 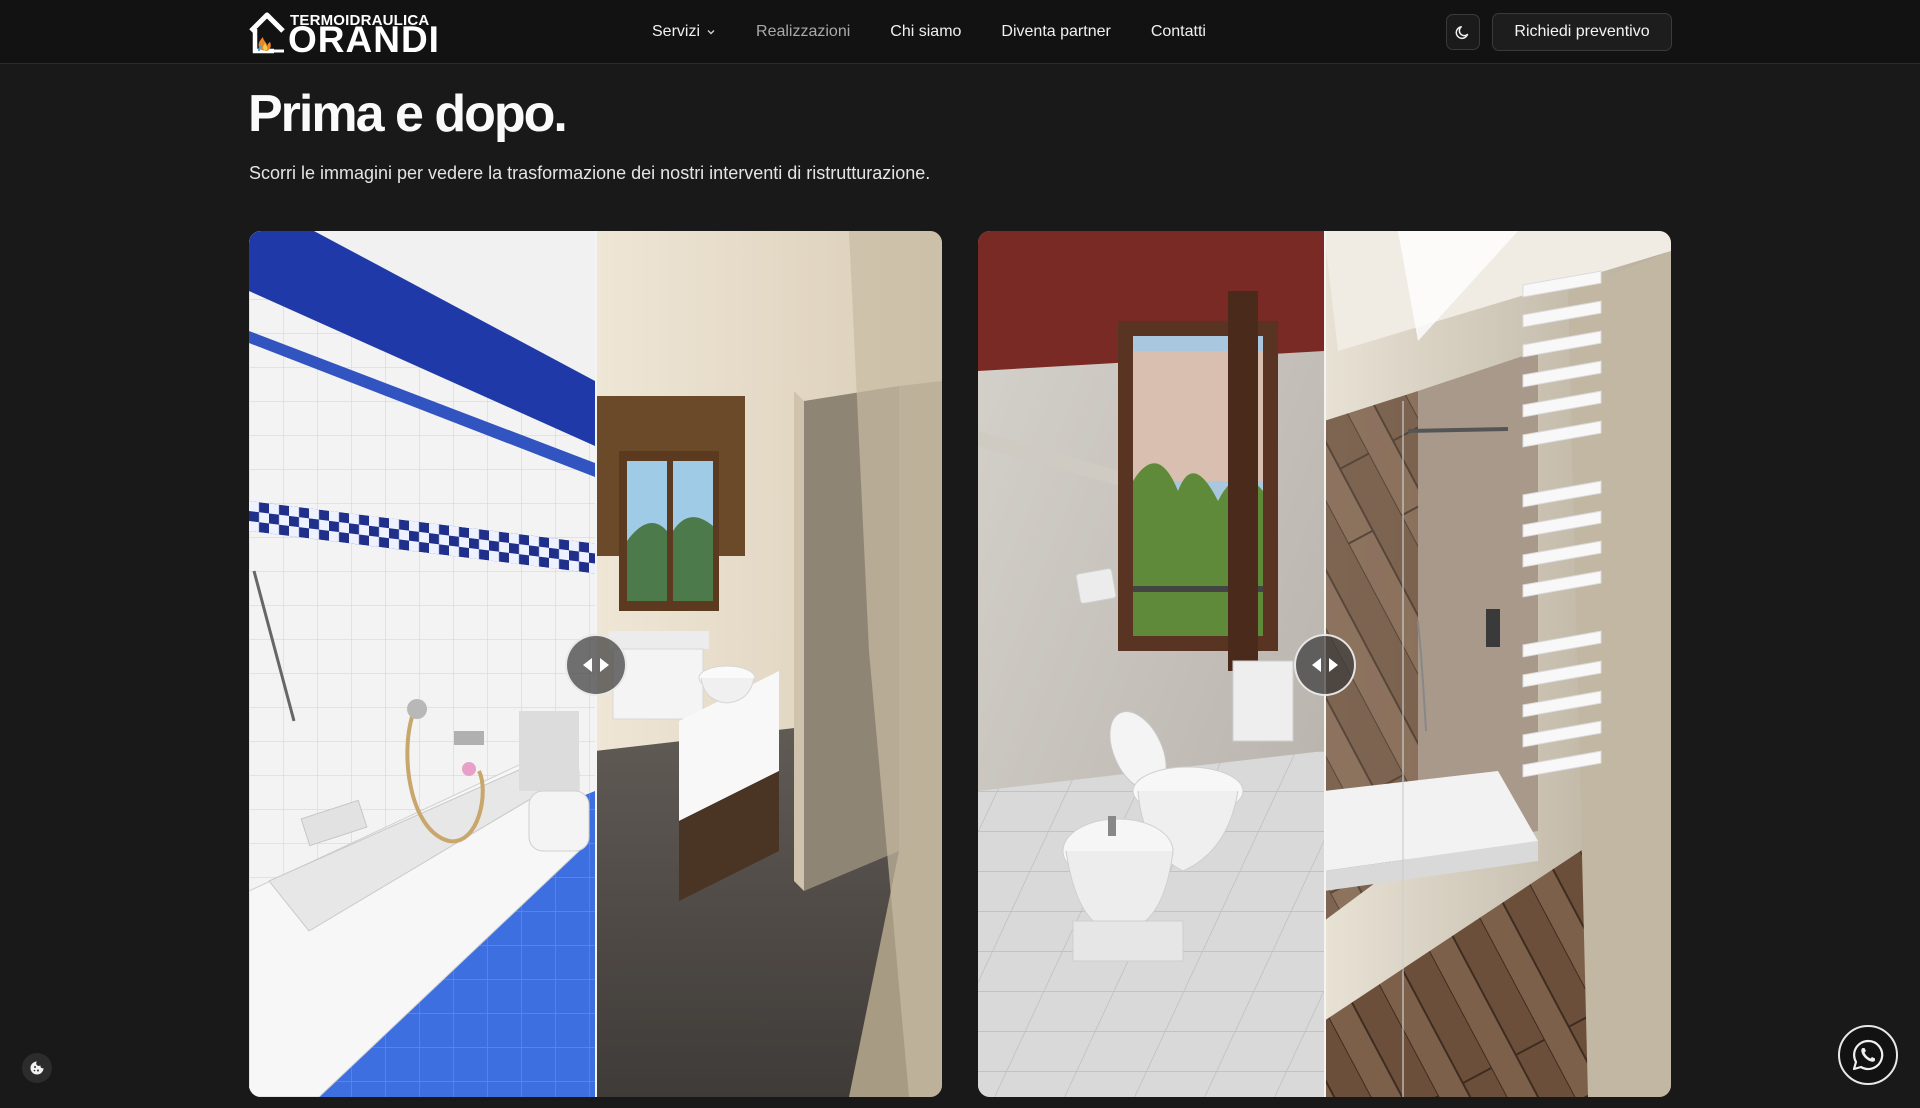 I want to click on logo-wordmark: ORANDI, so click(x=364, y=39).